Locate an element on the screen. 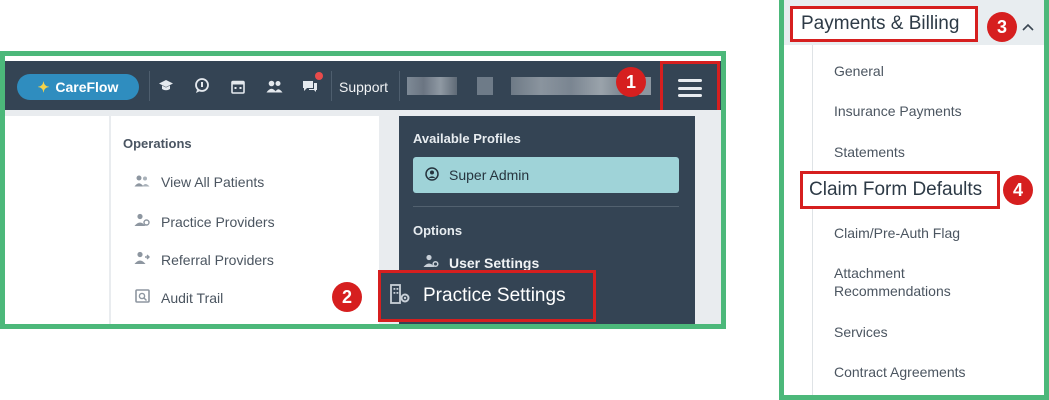 The width and height of the screenshot is (1049, 400). step-marker-3: 3 is located at coordinates (1002, 27).